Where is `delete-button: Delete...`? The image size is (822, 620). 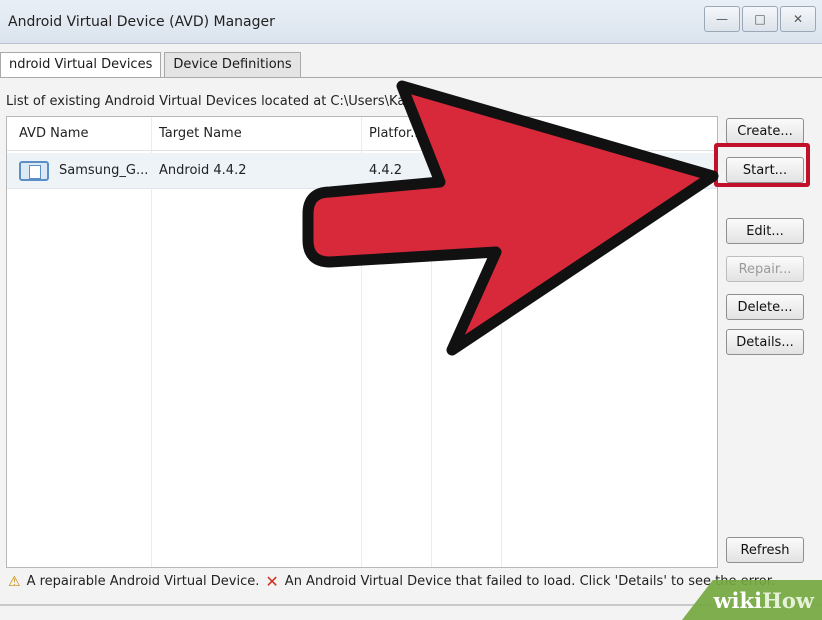 delete-button: Delete... is located at coordinates (765, 307).